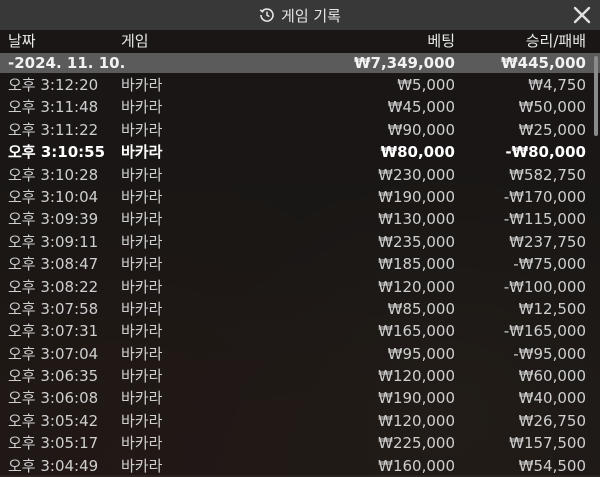 This screenshot has width=600, height=477. I want to click on row-time: 오후 3:10:28, so click(53, 174).